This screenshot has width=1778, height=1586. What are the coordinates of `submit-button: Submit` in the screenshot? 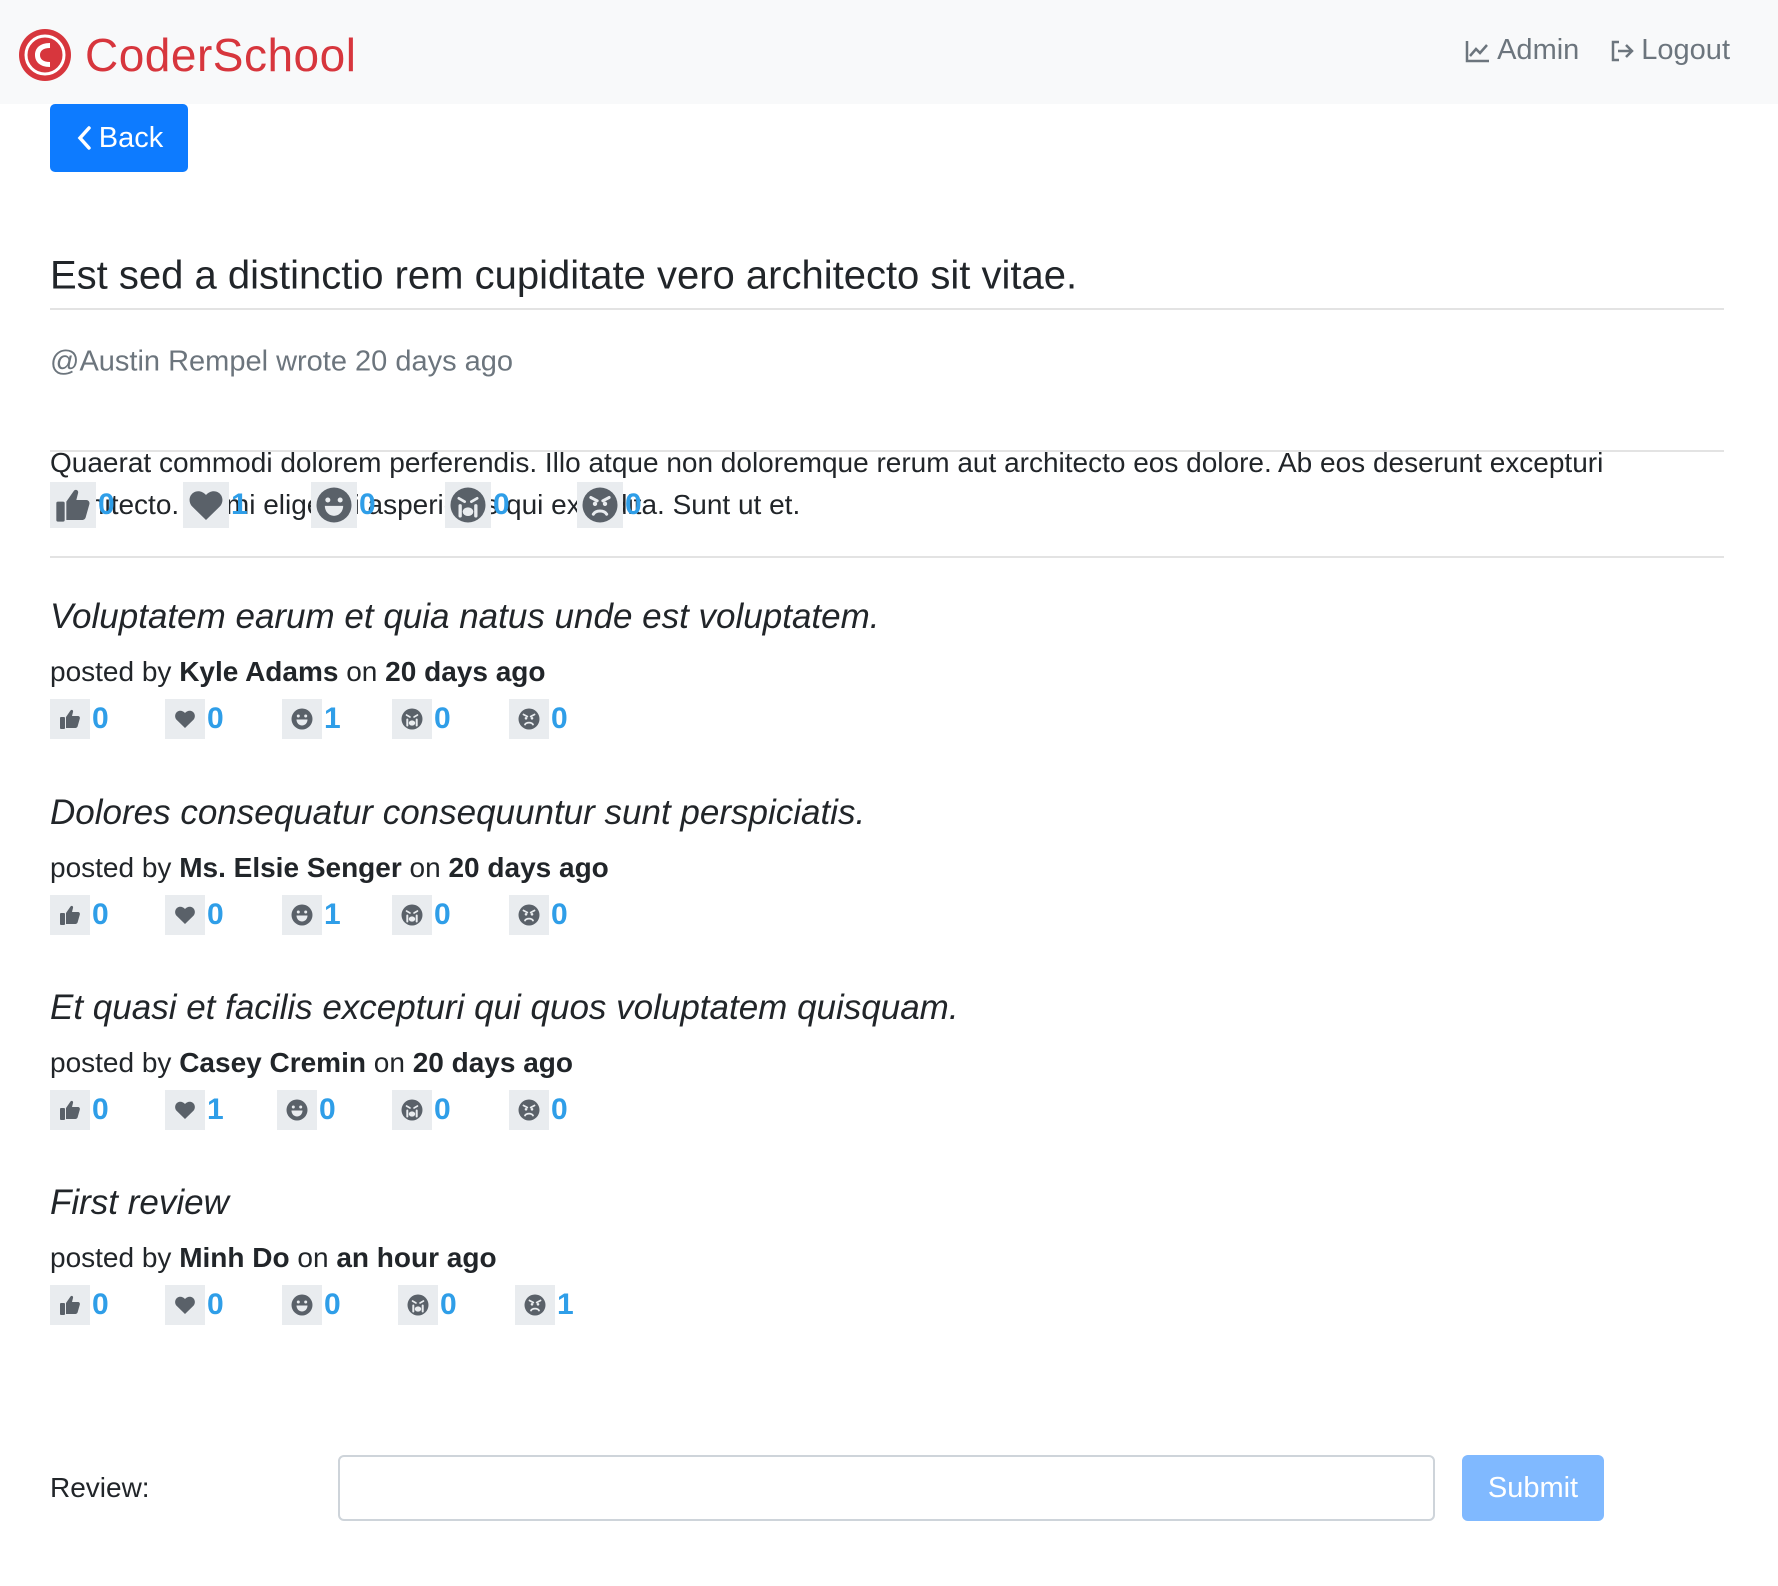 It's located at (1533, 1488).